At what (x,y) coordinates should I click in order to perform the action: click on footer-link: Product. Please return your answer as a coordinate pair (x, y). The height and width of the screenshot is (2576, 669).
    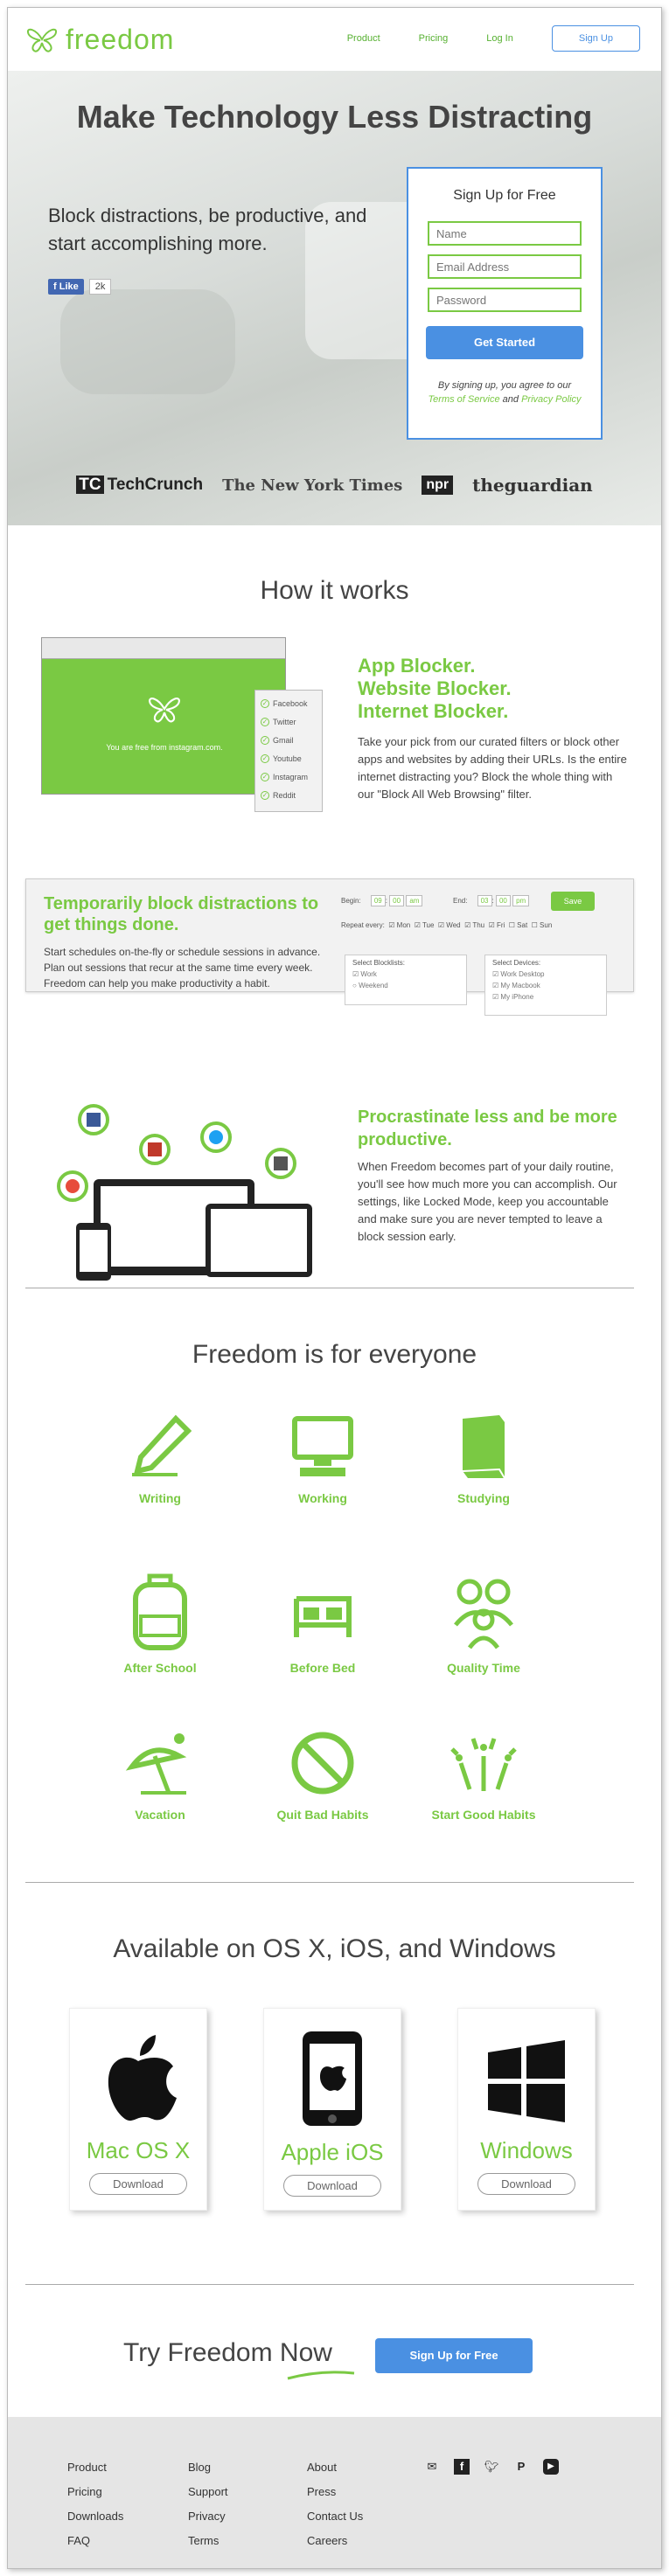
    Looking at the image, I should click on (95, 2467).